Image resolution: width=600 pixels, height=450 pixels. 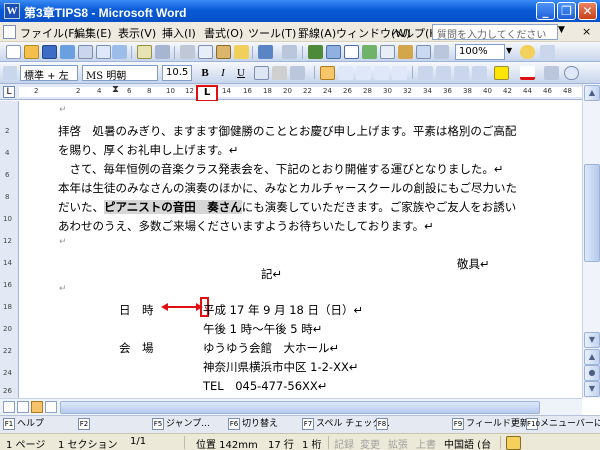 I want to click on menu-file: ファイル(F), so click(x=49, y=33).